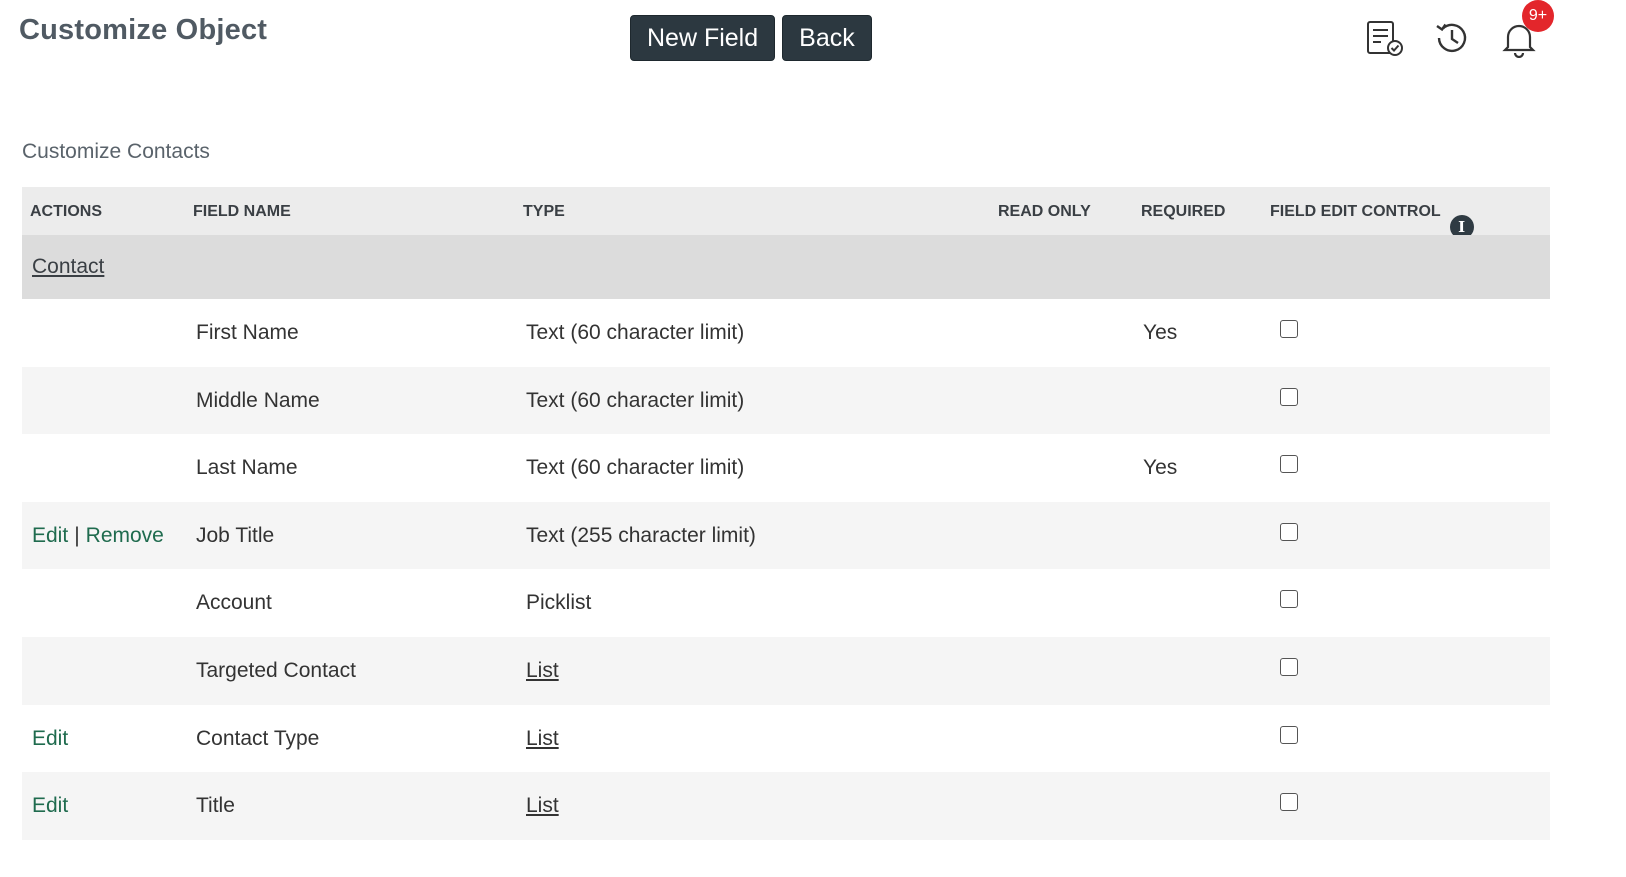  Describe the element at coordinates (1538, 16) in the screenshot. I see `notification-badge: 9+` at that location.